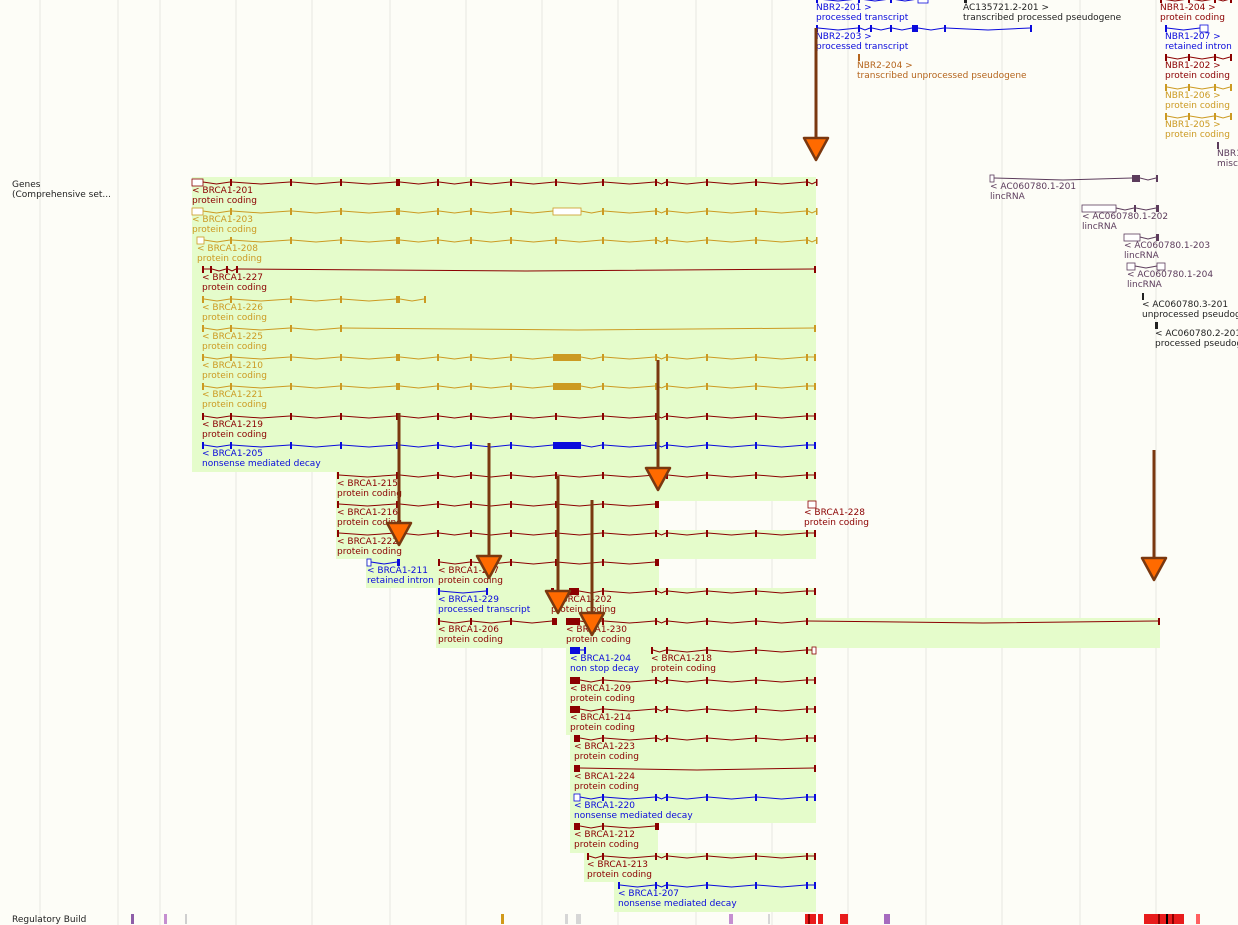  What do you see at coordinates (695, 720) in the screenshot?
I see `transcript-brca1-214: < BRCA1-214 protein coding` at bounding box center [695, 720].